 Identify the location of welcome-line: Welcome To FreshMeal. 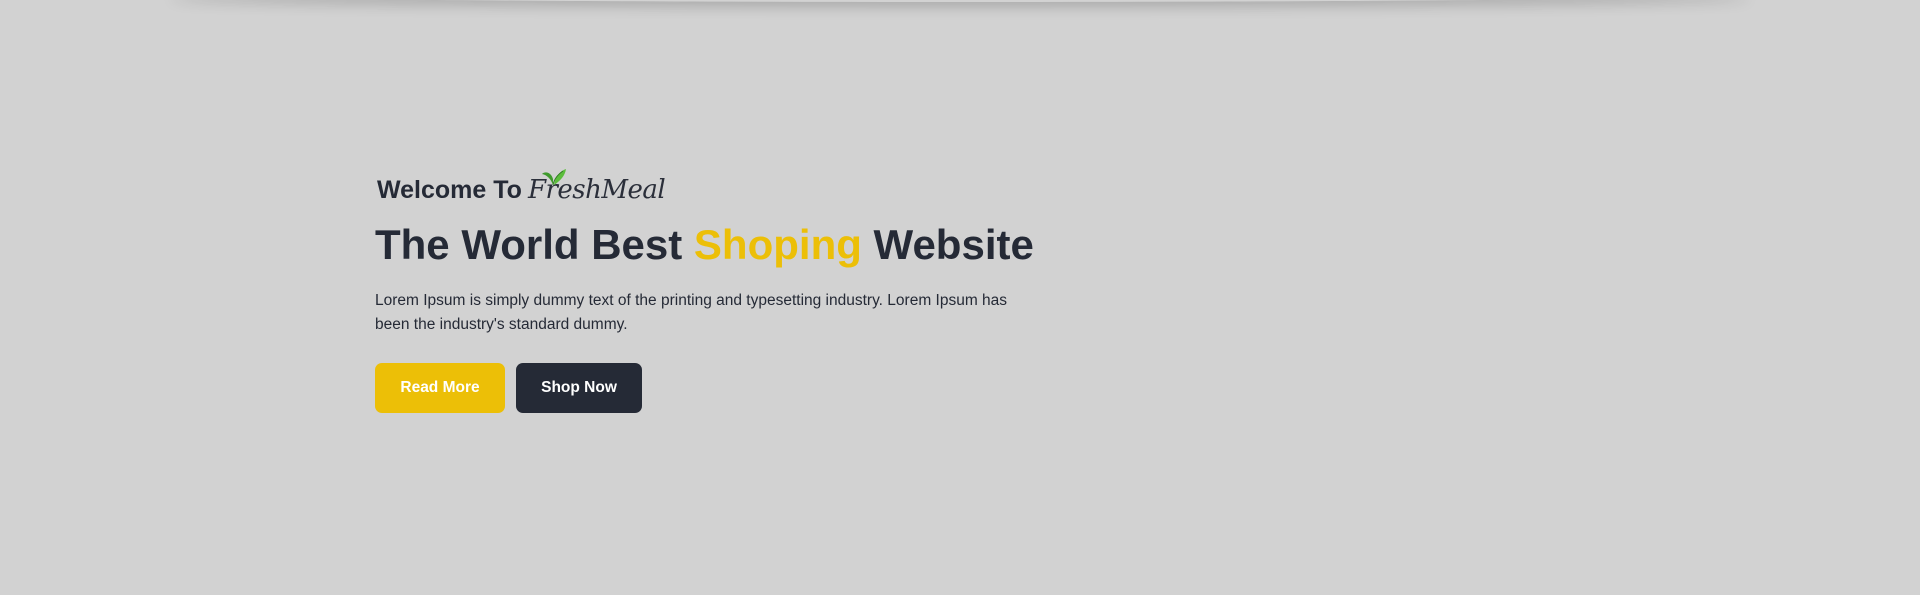
(706, 187).